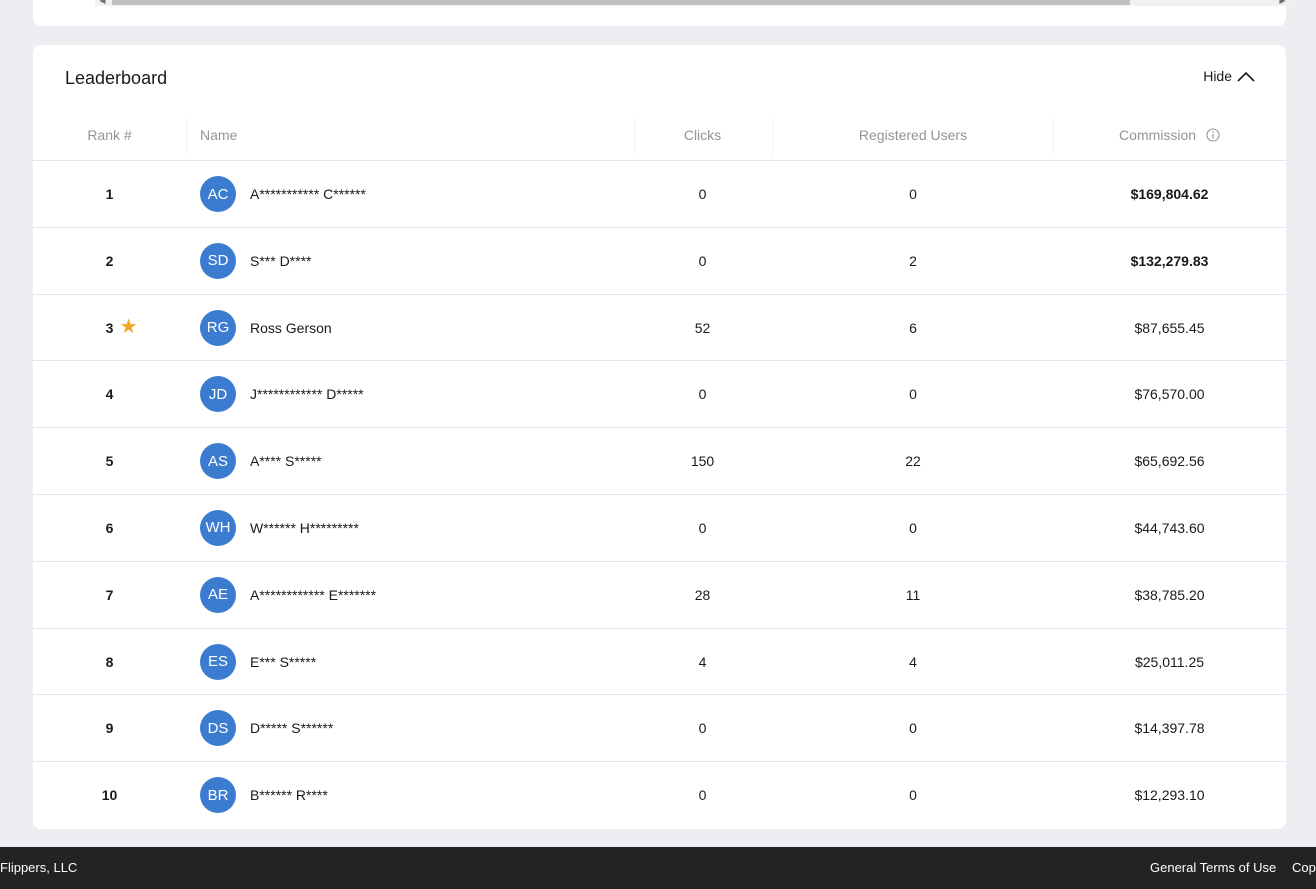 This screenshot has height=889, width=1316. I want to click on avatar: BR, so click(218, 795).